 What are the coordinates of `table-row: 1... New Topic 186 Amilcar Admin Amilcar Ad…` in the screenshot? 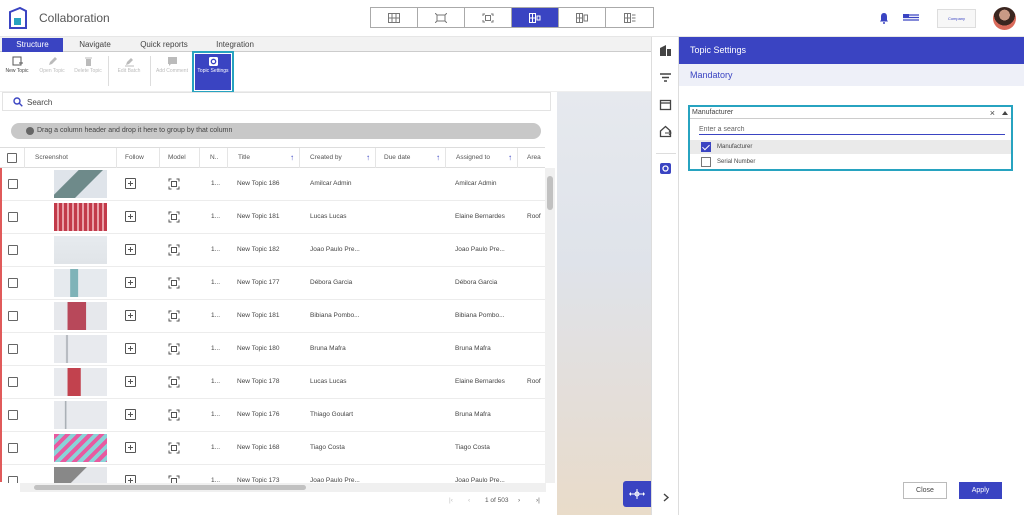 It's located at (272, 184).